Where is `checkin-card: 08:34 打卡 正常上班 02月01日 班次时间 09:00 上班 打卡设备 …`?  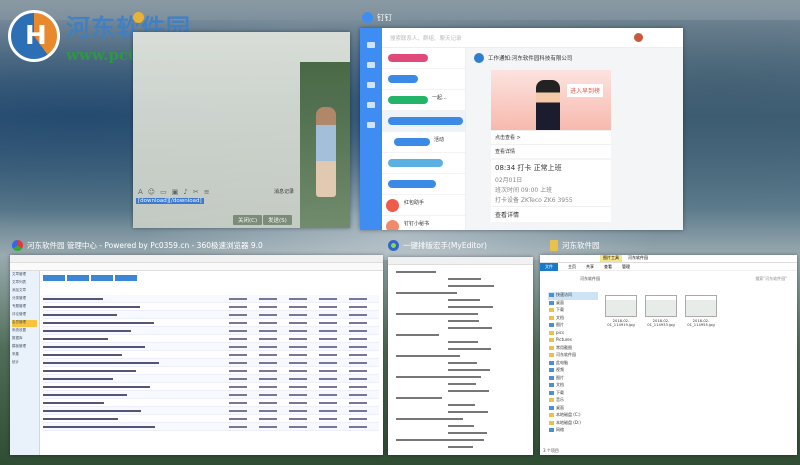
checkin-card: 08:34 打卡 正常上班 02月01日 班次时间 09:00 上班 打卡设备 … is located at coordinates (551, 191).